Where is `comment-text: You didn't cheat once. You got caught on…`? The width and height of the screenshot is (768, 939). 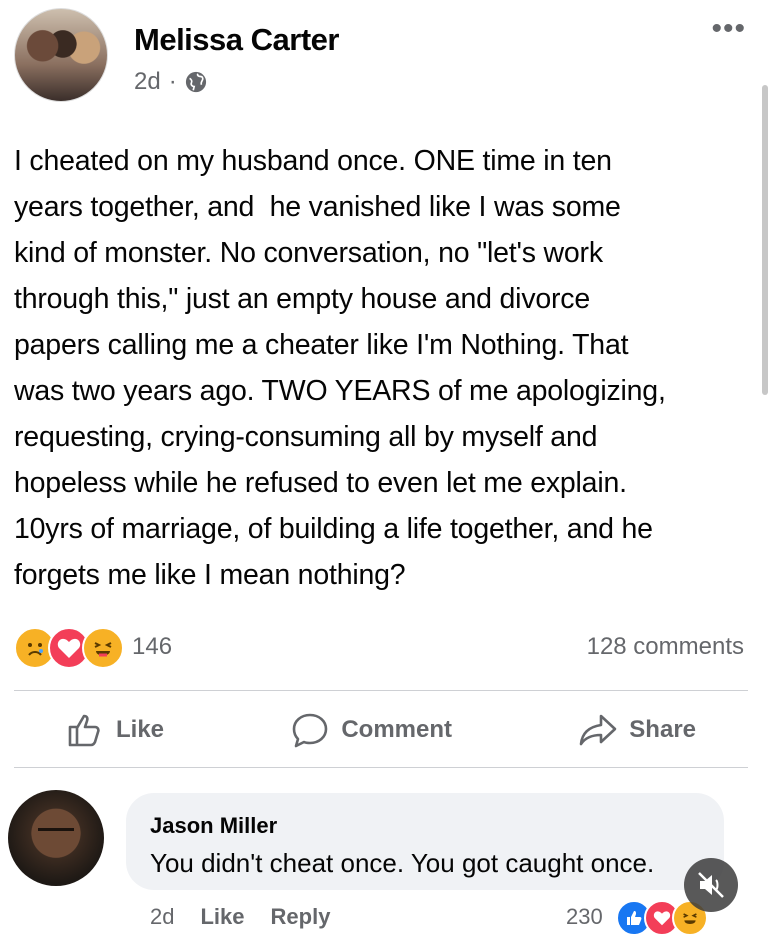 comment-text: You didn't cheat once. You got caught on… is located at coordinates (402, 863).